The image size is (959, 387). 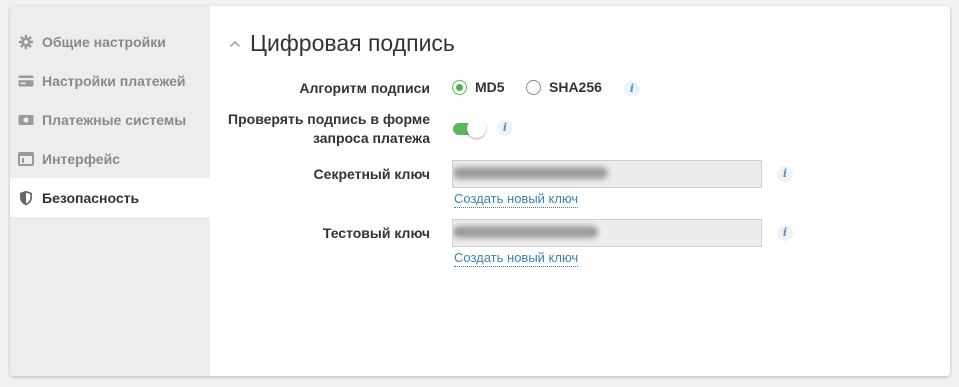 I want to click on verify-label-line2: запроса платежа, so click(x=371, y=138).